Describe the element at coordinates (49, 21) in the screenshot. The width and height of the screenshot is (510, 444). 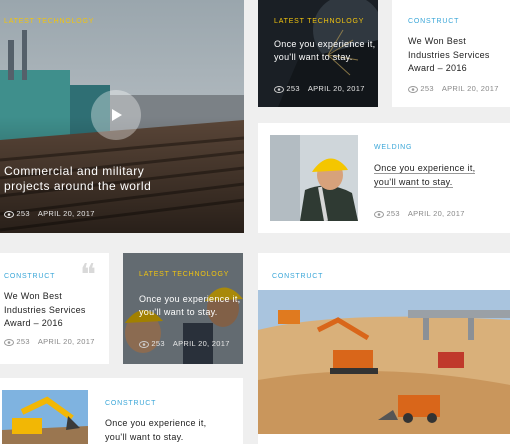
I see `hero-category: LATEST TECHNOLOGY` at that location.